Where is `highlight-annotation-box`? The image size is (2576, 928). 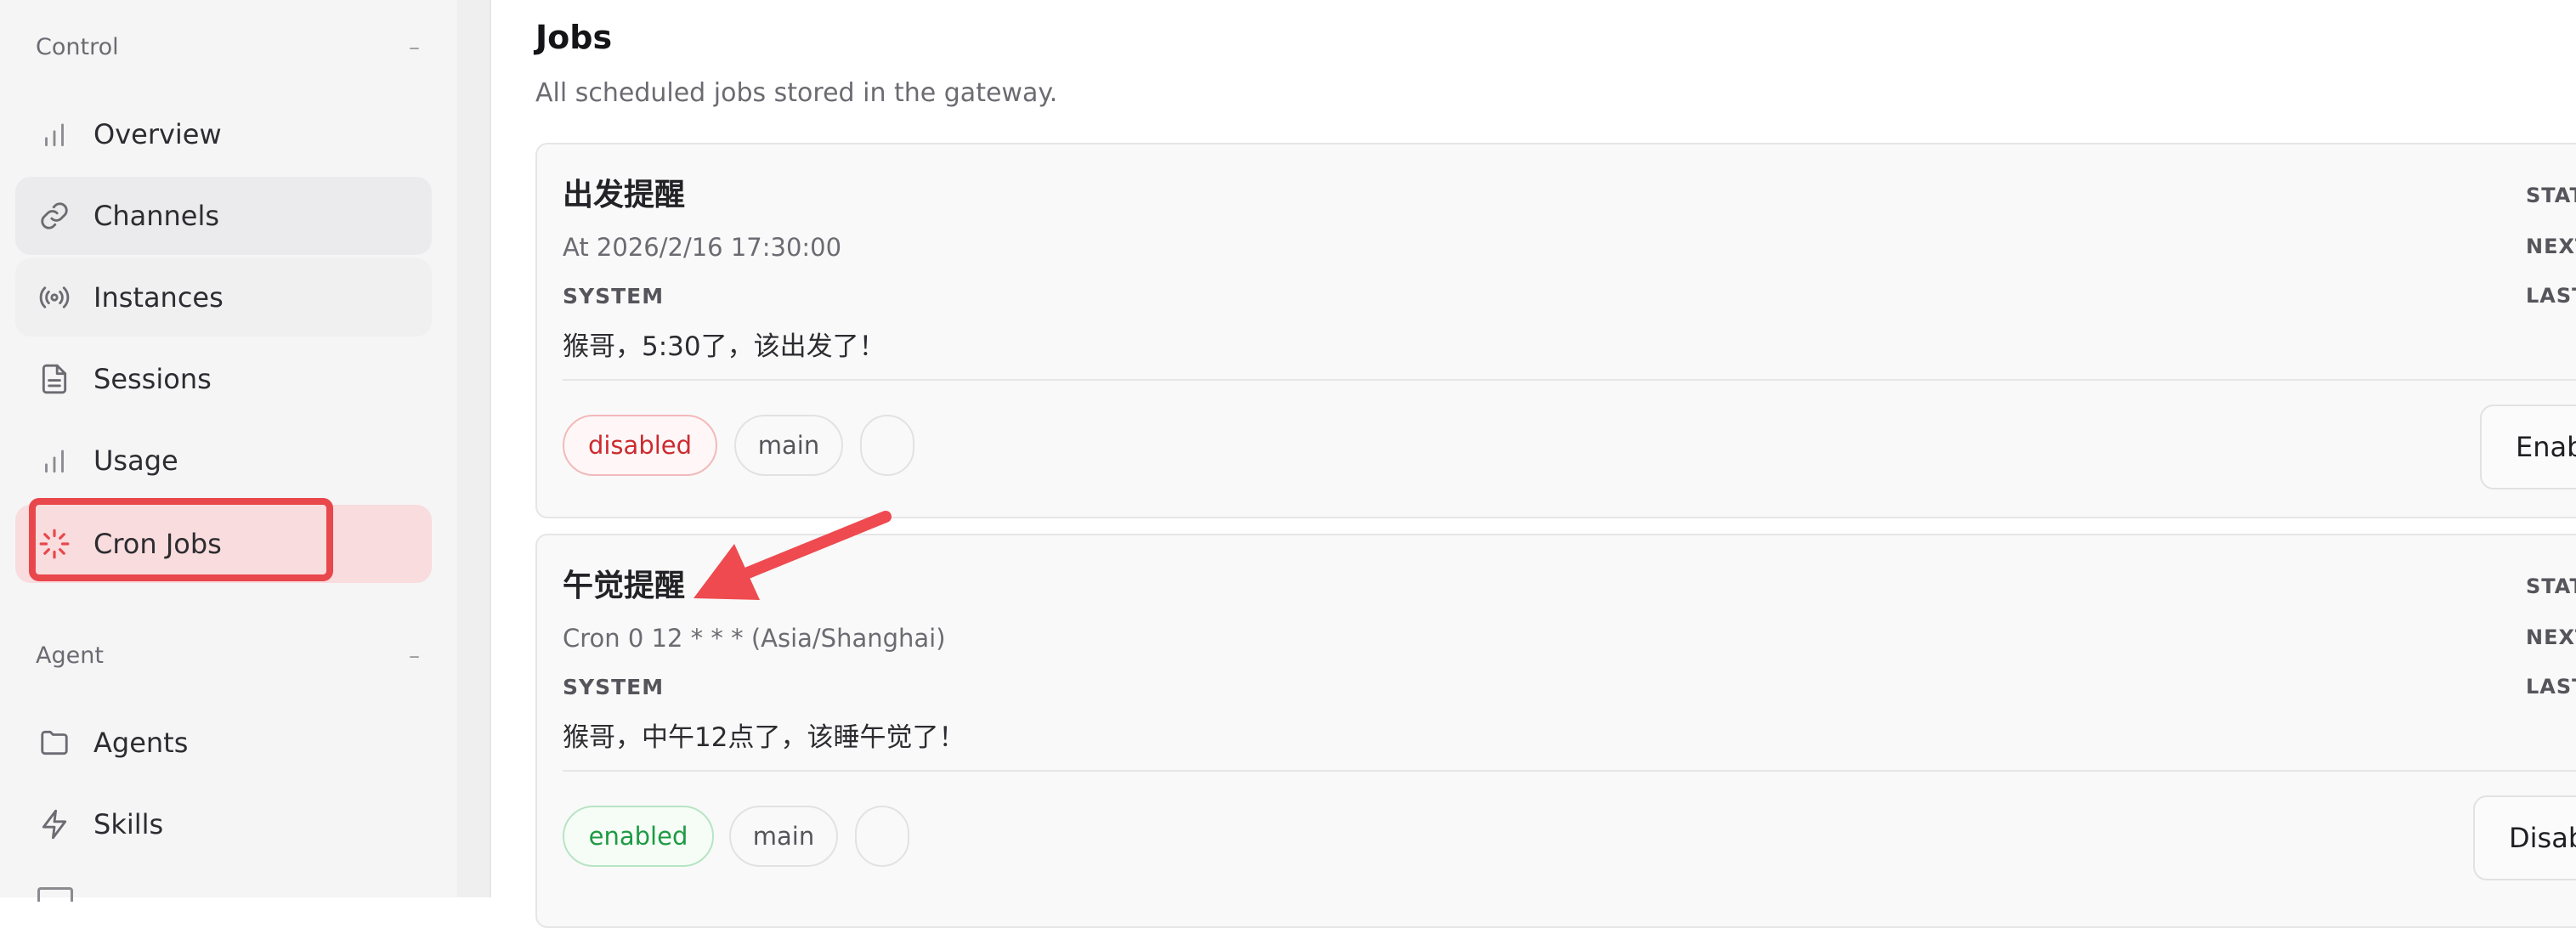
highlight-annotation-box is located at coordinates (181, 539).